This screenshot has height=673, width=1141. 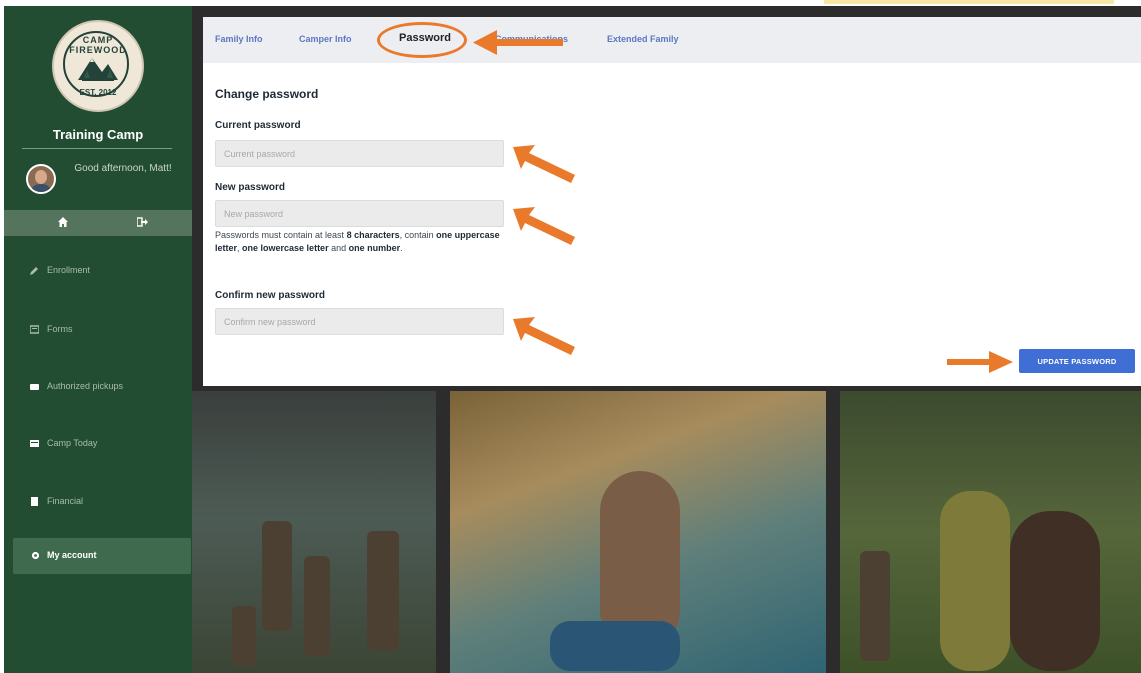 I want to click on camp-logo: CAMP FIREWOOD EST. 2012, so click(x=98, y=66).